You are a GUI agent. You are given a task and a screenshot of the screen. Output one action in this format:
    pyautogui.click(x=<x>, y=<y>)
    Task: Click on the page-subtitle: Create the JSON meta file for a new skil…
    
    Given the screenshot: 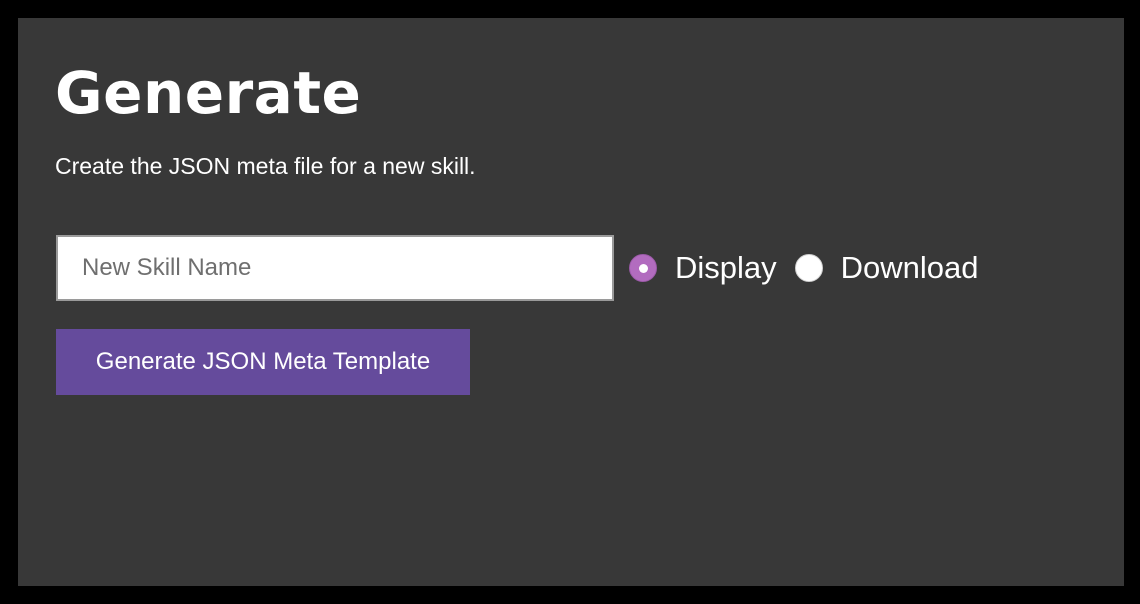 What is the action you would take?
    pyautogui.click(x=265, y=166)
    